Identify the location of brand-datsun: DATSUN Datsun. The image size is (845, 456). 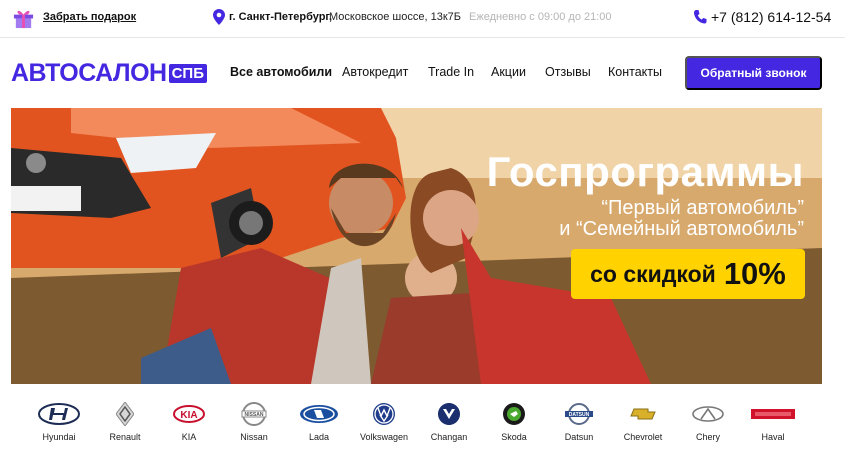
(579, 421).